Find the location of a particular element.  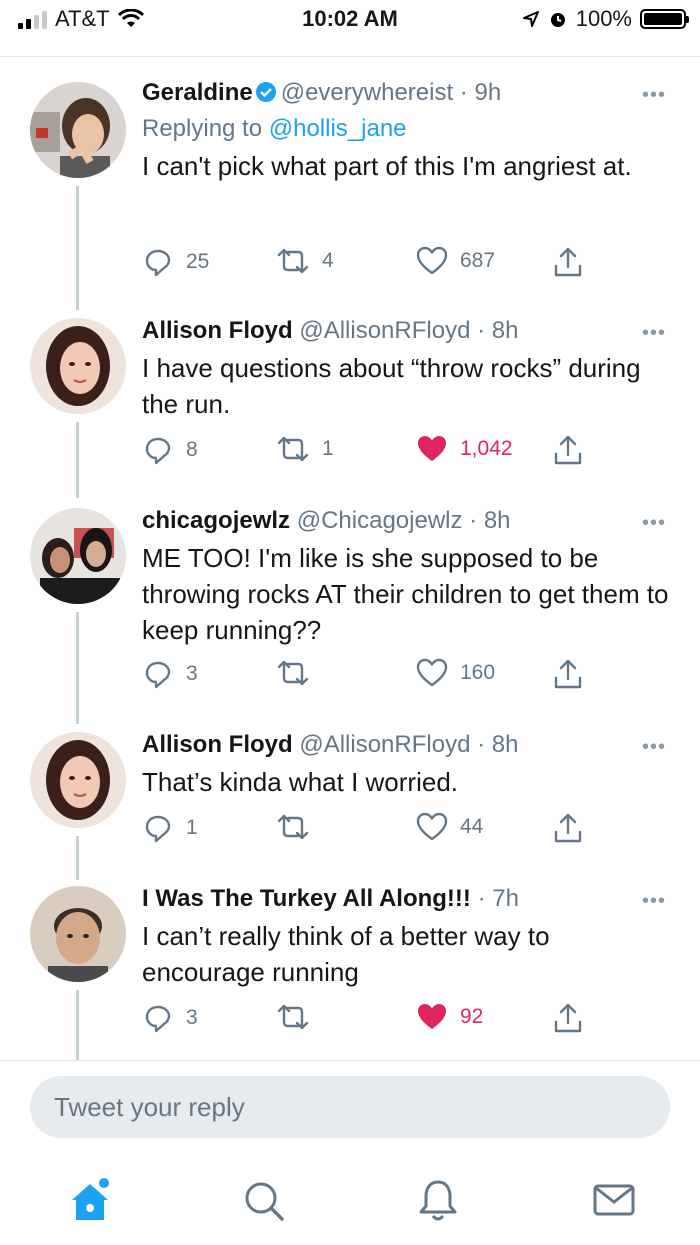

like-count: 92 is located at coordinates (472, 1016).